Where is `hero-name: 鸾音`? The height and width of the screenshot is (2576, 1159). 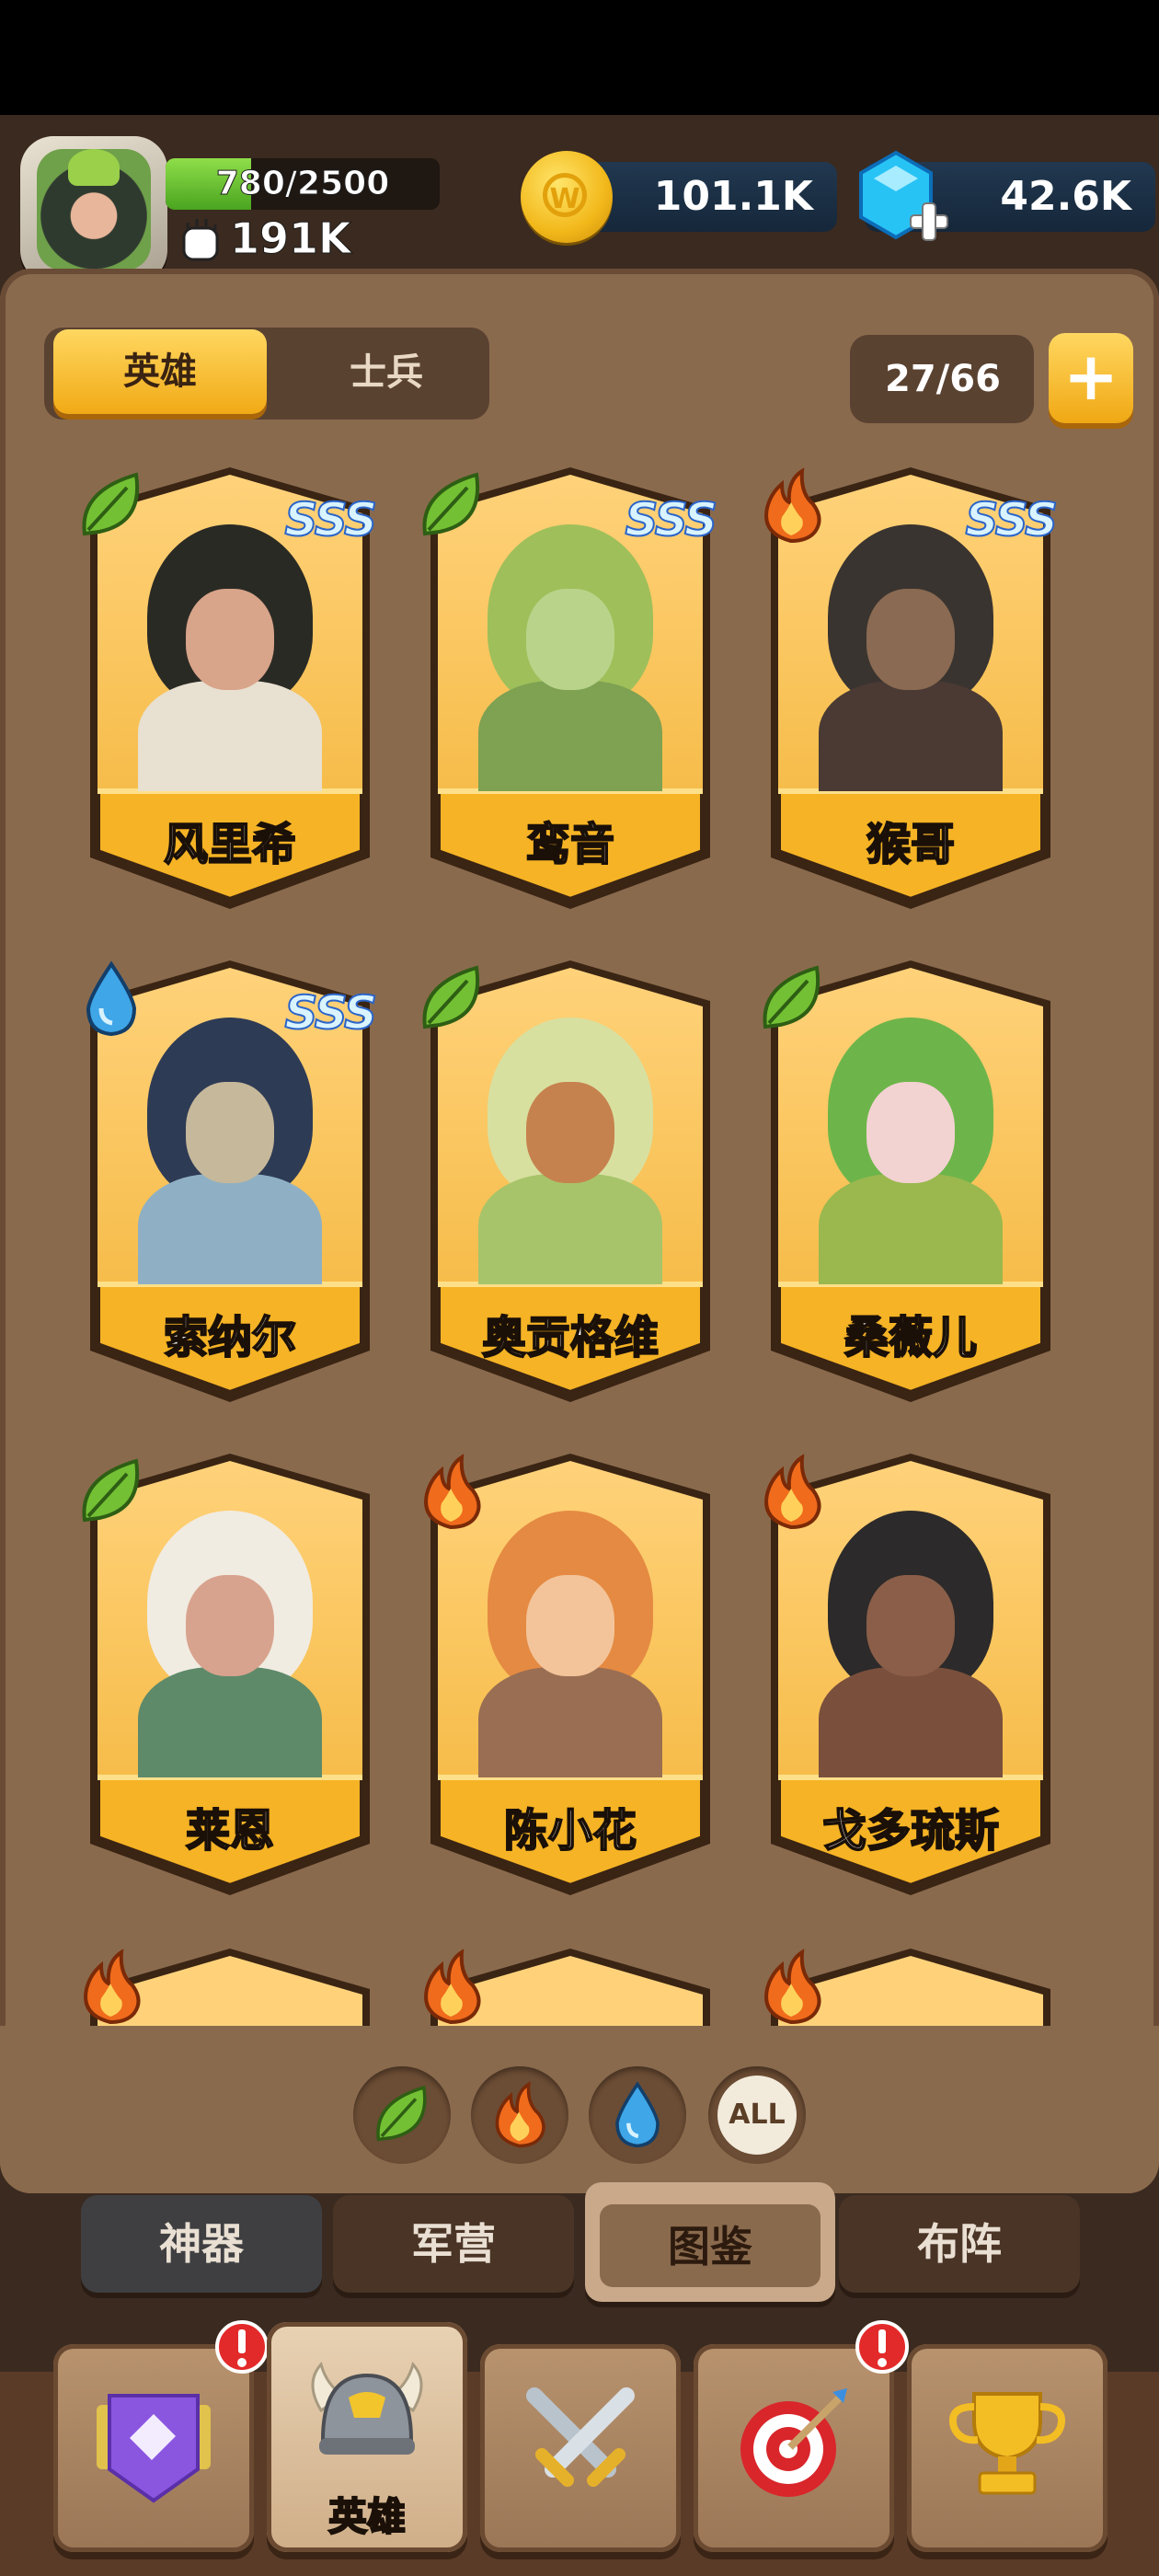
hero-name: 鸾音 is located at coordinates (570, 844).